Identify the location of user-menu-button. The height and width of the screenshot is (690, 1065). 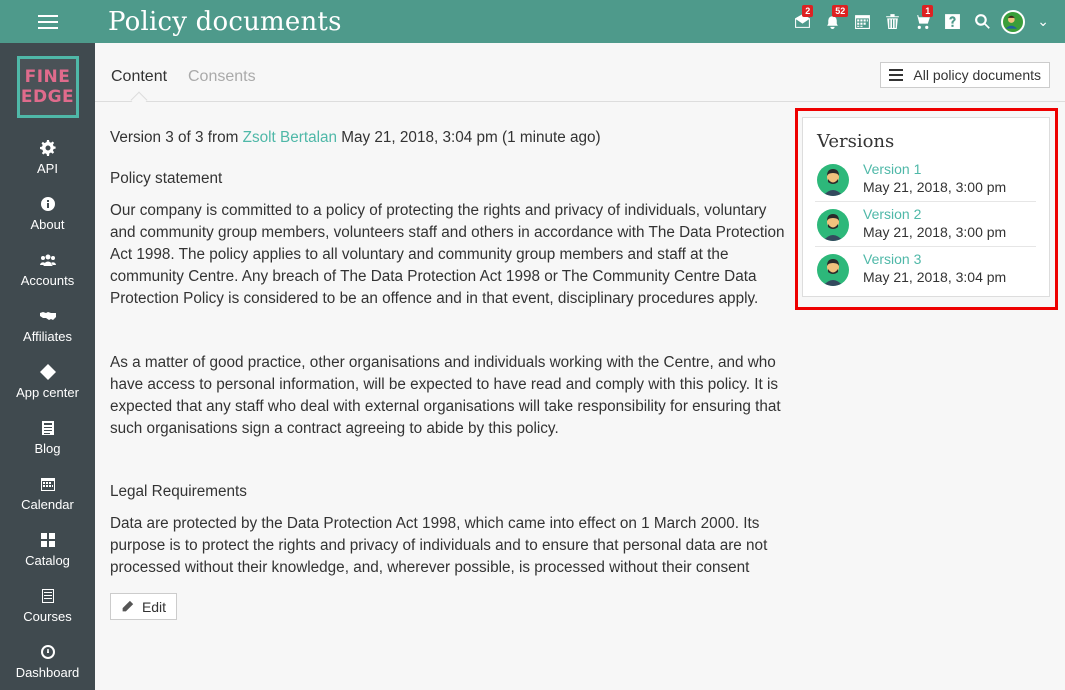
(1013, 21).